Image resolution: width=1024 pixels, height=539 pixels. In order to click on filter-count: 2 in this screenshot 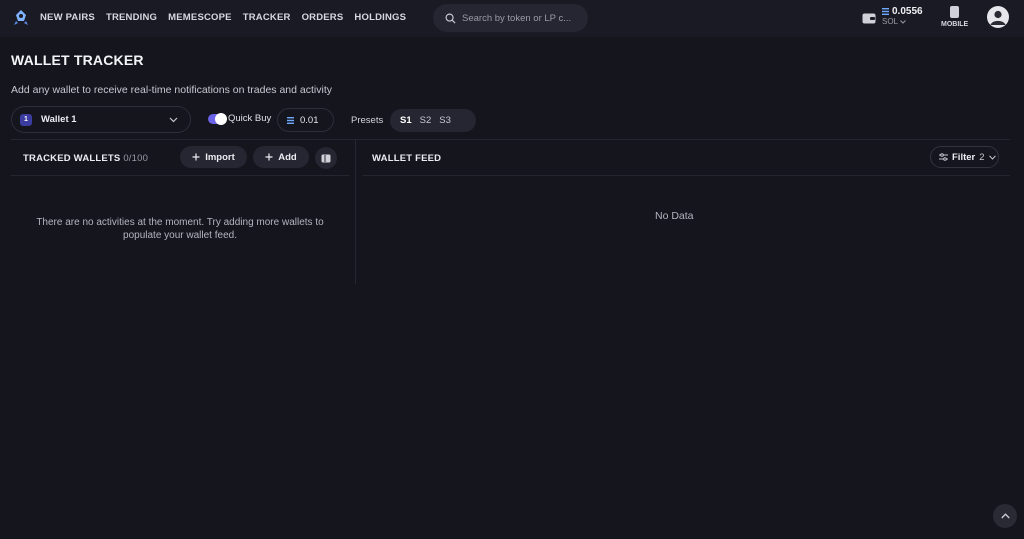, I will do `click(982, 157)`.